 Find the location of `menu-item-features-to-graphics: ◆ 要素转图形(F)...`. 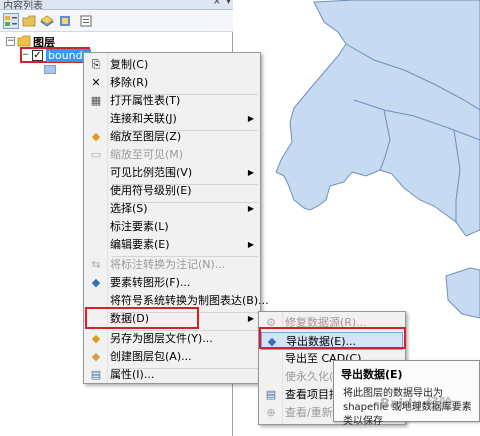

menu-item-features-to-graphics: ◆ 要素转图形(F)... is located at coordinates (172, 283).